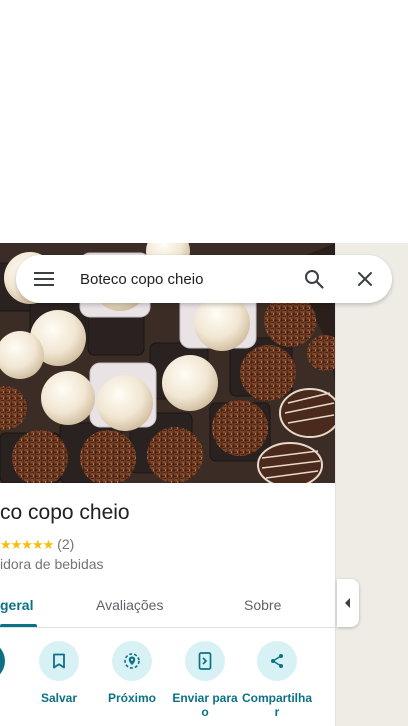 This screenshot has width=408, height=726. I want to click on search-input, so click(185, 279).